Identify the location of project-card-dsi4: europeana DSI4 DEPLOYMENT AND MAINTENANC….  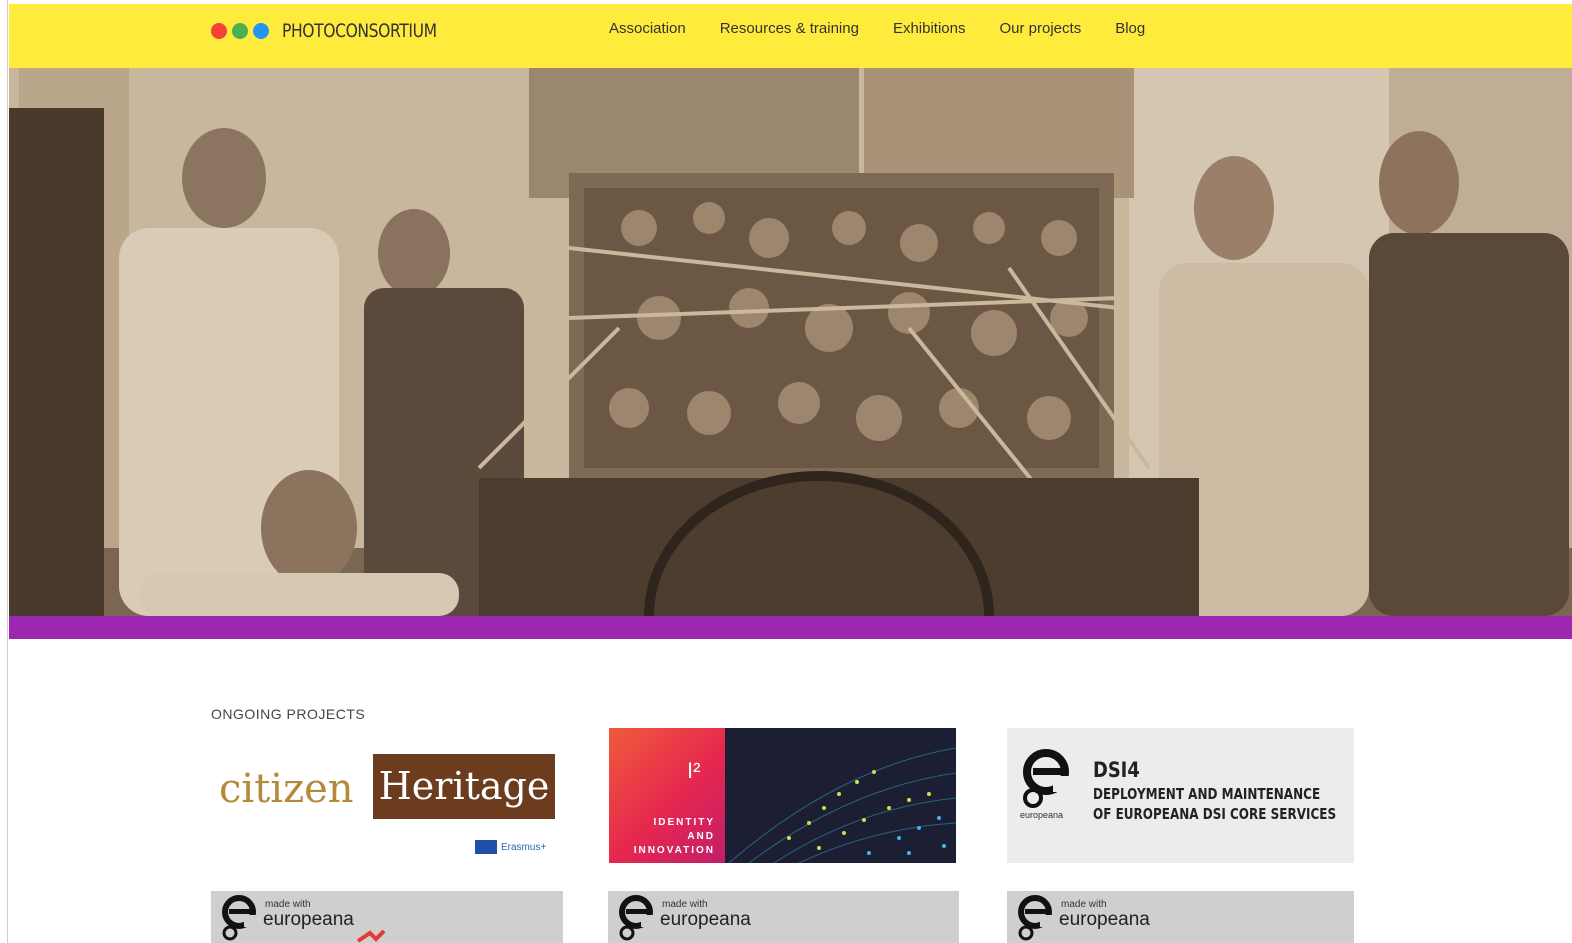
(1180, 795).